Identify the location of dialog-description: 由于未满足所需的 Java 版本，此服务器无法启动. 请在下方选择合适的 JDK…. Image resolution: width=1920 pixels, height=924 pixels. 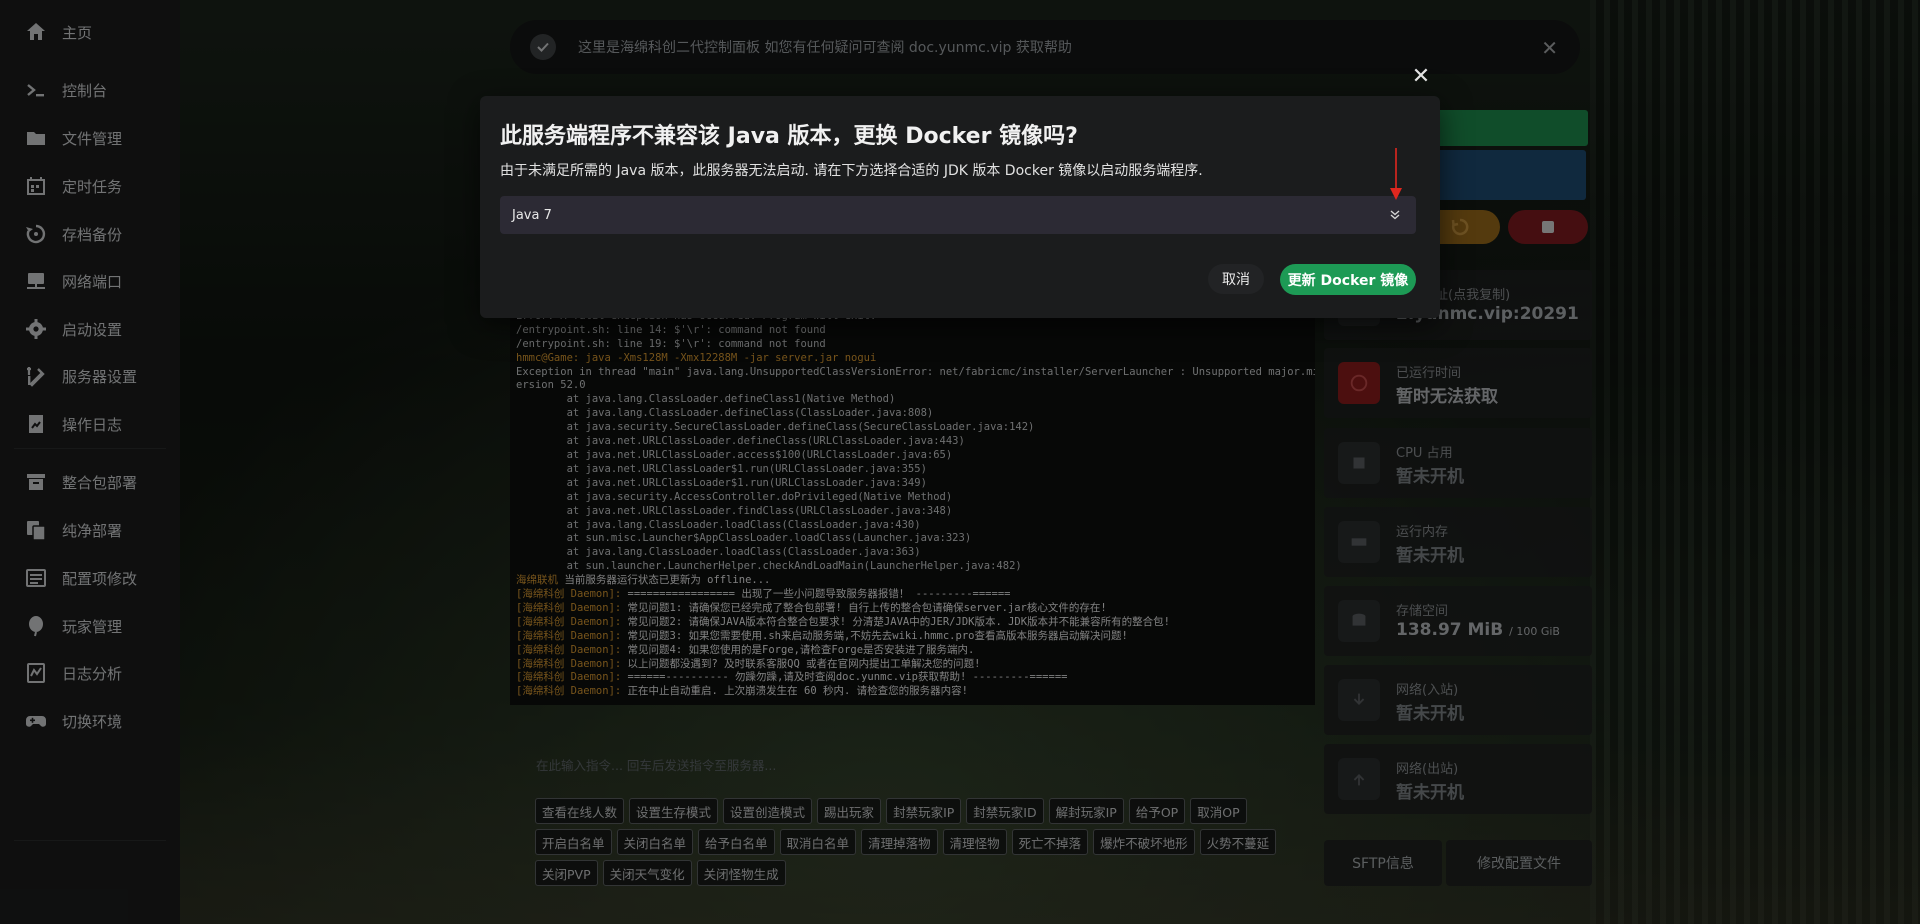
(851, 171).